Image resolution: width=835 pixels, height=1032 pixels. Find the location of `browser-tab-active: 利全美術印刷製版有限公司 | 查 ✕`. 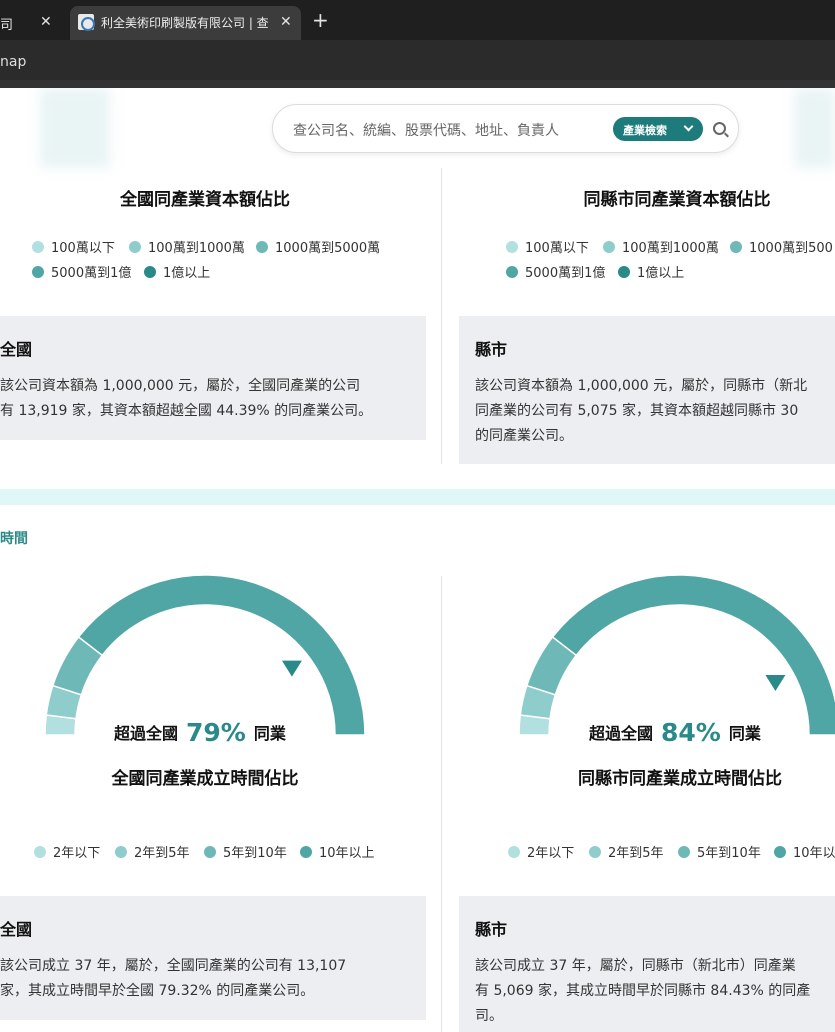

browser-tab-active: 利全美術印刷製版有限公司 | 查 ✕ is located at coordinates (185, 23).